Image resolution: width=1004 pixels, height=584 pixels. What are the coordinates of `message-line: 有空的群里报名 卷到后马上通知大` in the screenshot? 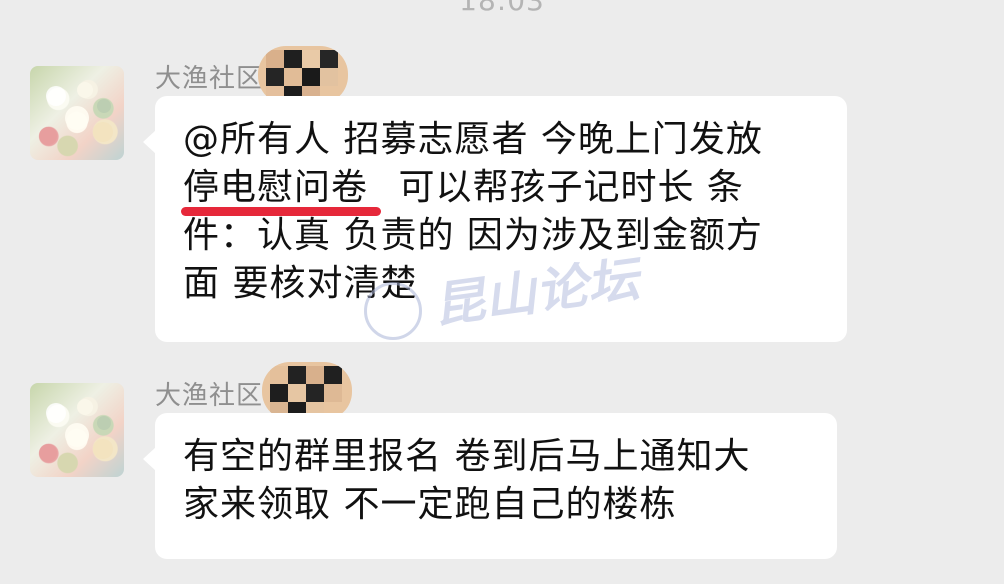 It's located at (467, 456).